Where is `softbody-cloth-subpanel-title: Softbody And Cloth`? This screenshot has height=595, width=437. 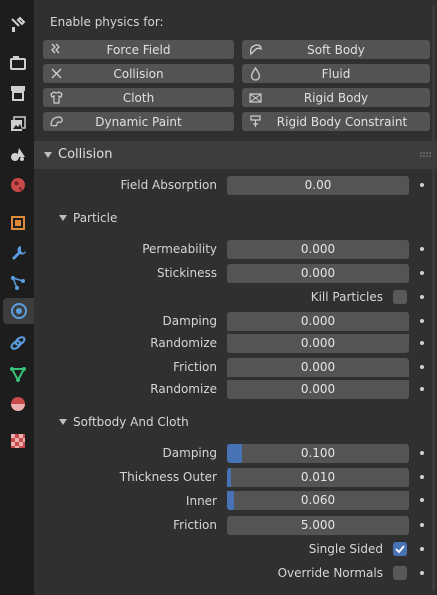 softbody-cloth-subpanel-title: Softbody And Cloth is located at coordinates (131, 422).